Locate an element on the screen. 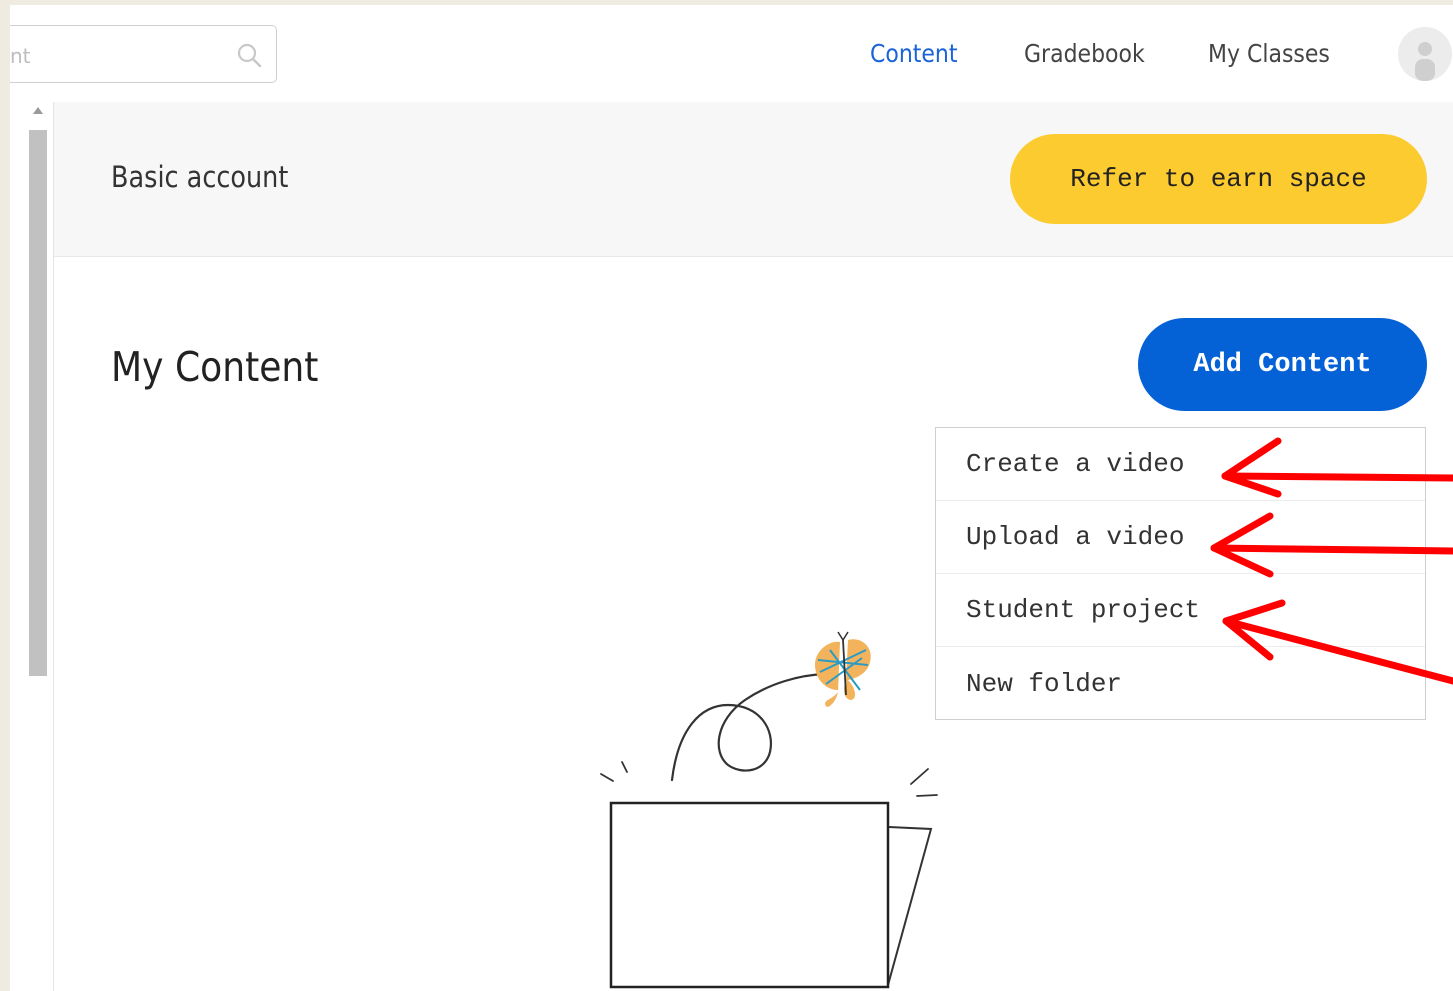  nav-tab-content: Content is located at coordinates (914, 53).